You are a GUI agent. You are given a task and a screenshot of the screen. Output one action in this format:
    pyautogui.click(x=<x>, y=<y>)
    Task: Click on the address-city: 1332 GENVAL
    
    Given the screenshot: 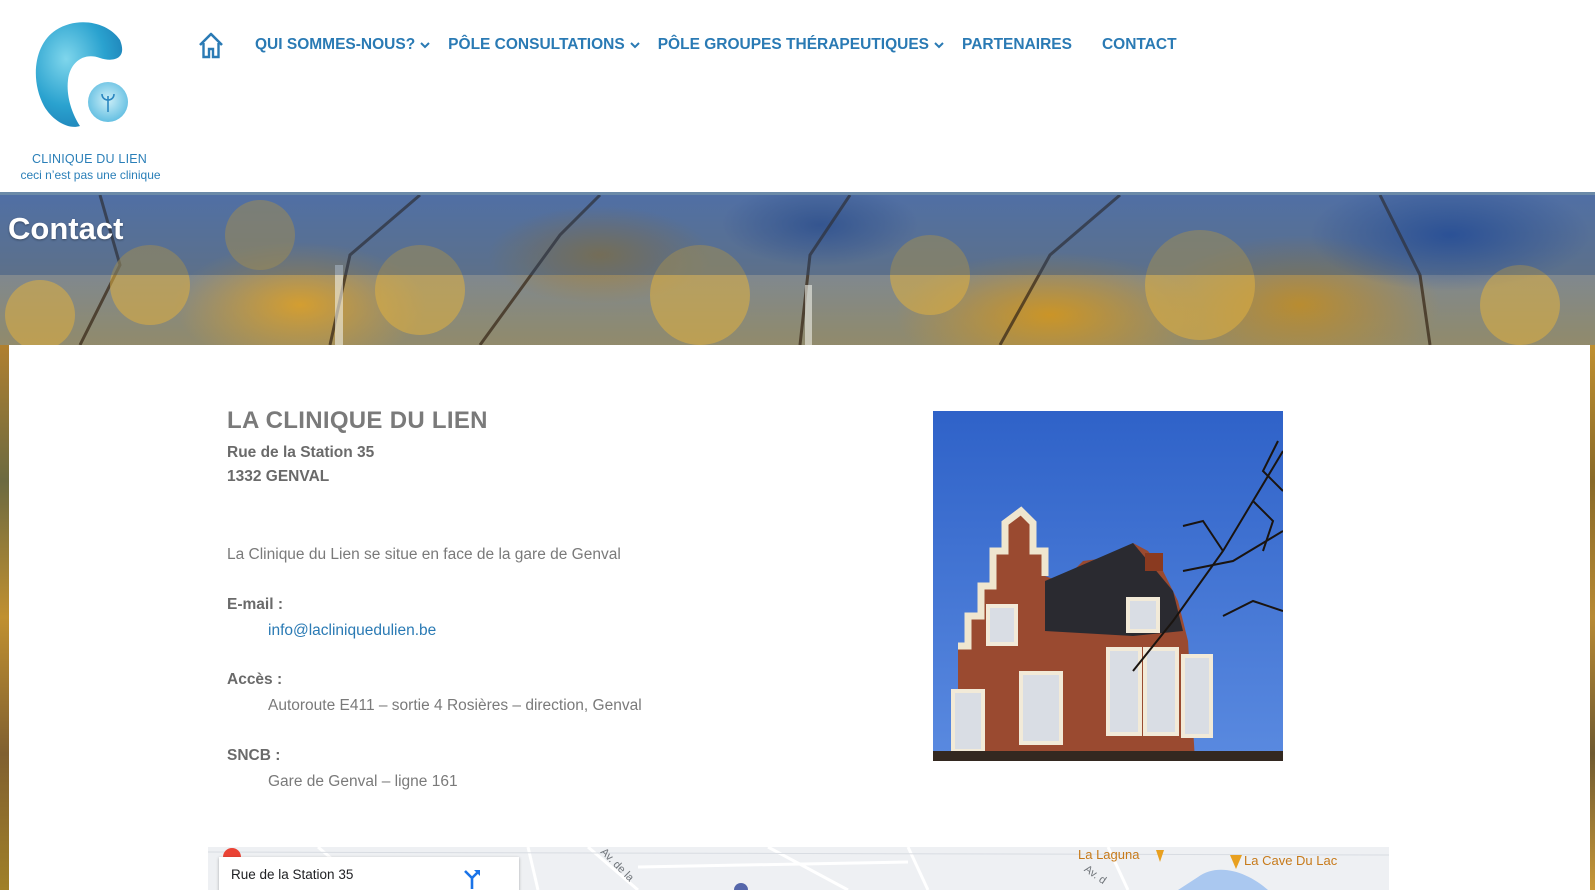 What is the action you would take?
    pyautogui.click(x=278, y=476)
    